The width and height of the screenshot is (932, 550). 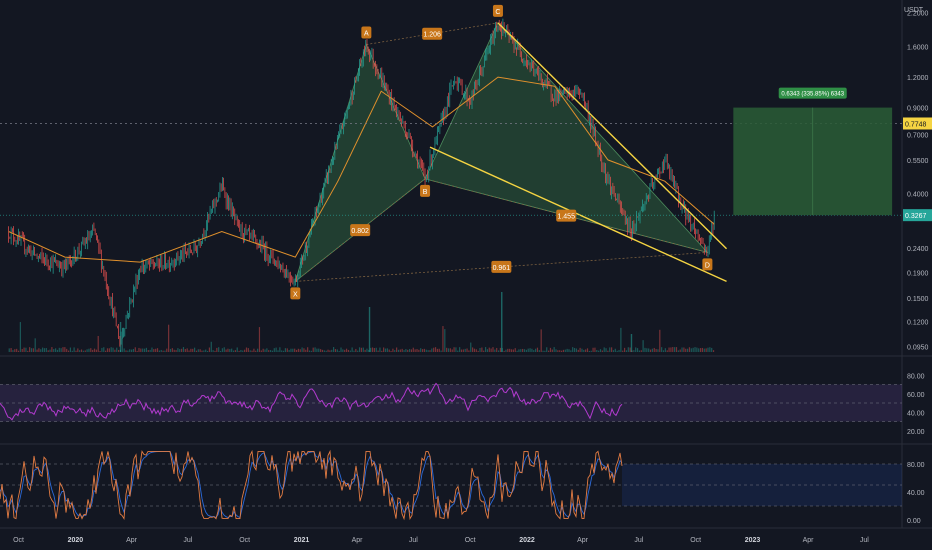 What do you see at coordinates (916, 413) in the screenshot?
I see `rsi-tick-label: 40.00` at bounding box center [916, 413].